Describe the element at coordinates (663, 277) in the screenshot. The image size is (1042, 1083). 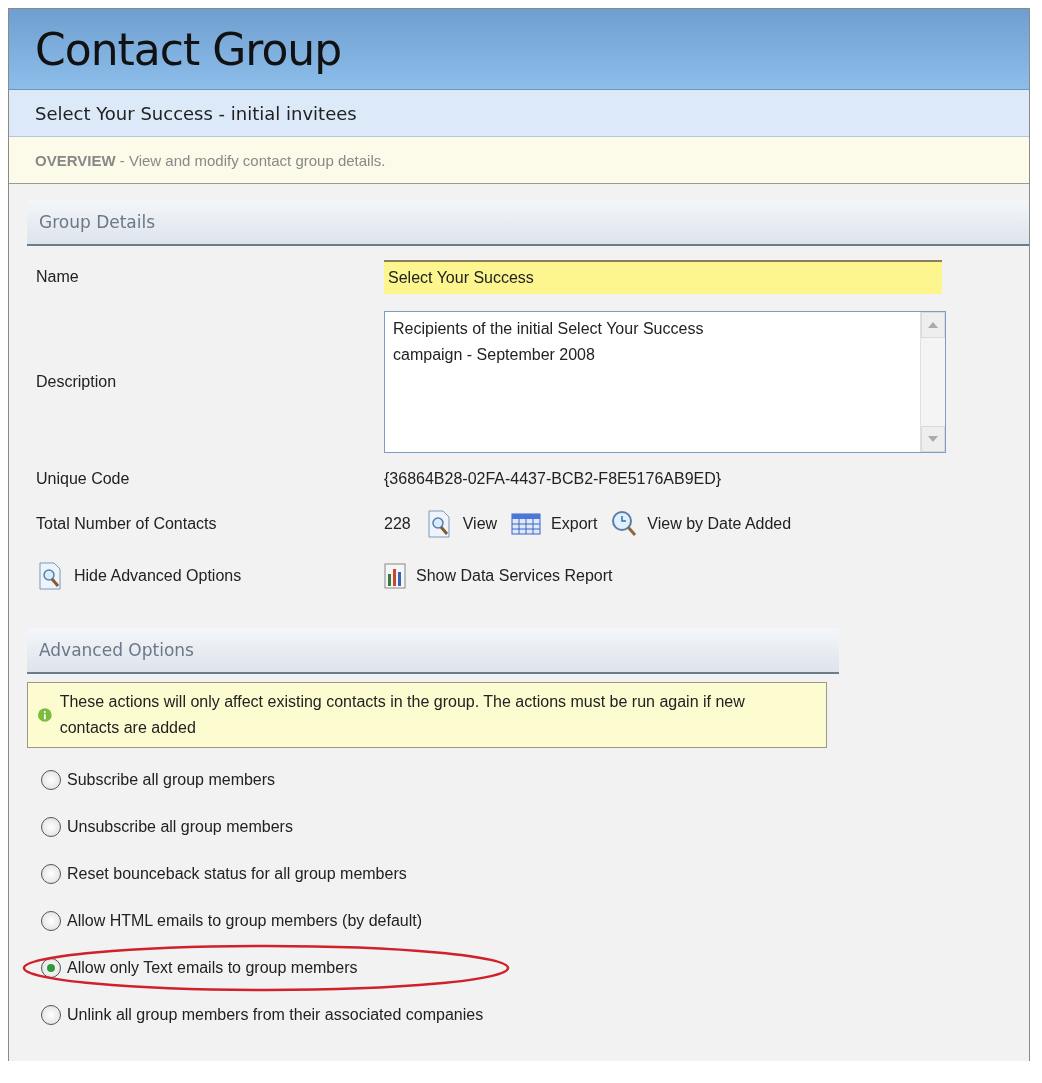
I see `name-field: Select Your Success` at that location.